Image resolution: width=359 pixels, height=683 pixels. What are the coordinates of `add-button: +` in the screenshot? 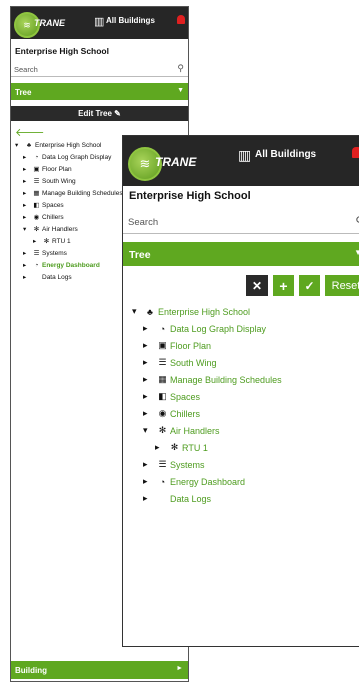 It's located at (283, 285).